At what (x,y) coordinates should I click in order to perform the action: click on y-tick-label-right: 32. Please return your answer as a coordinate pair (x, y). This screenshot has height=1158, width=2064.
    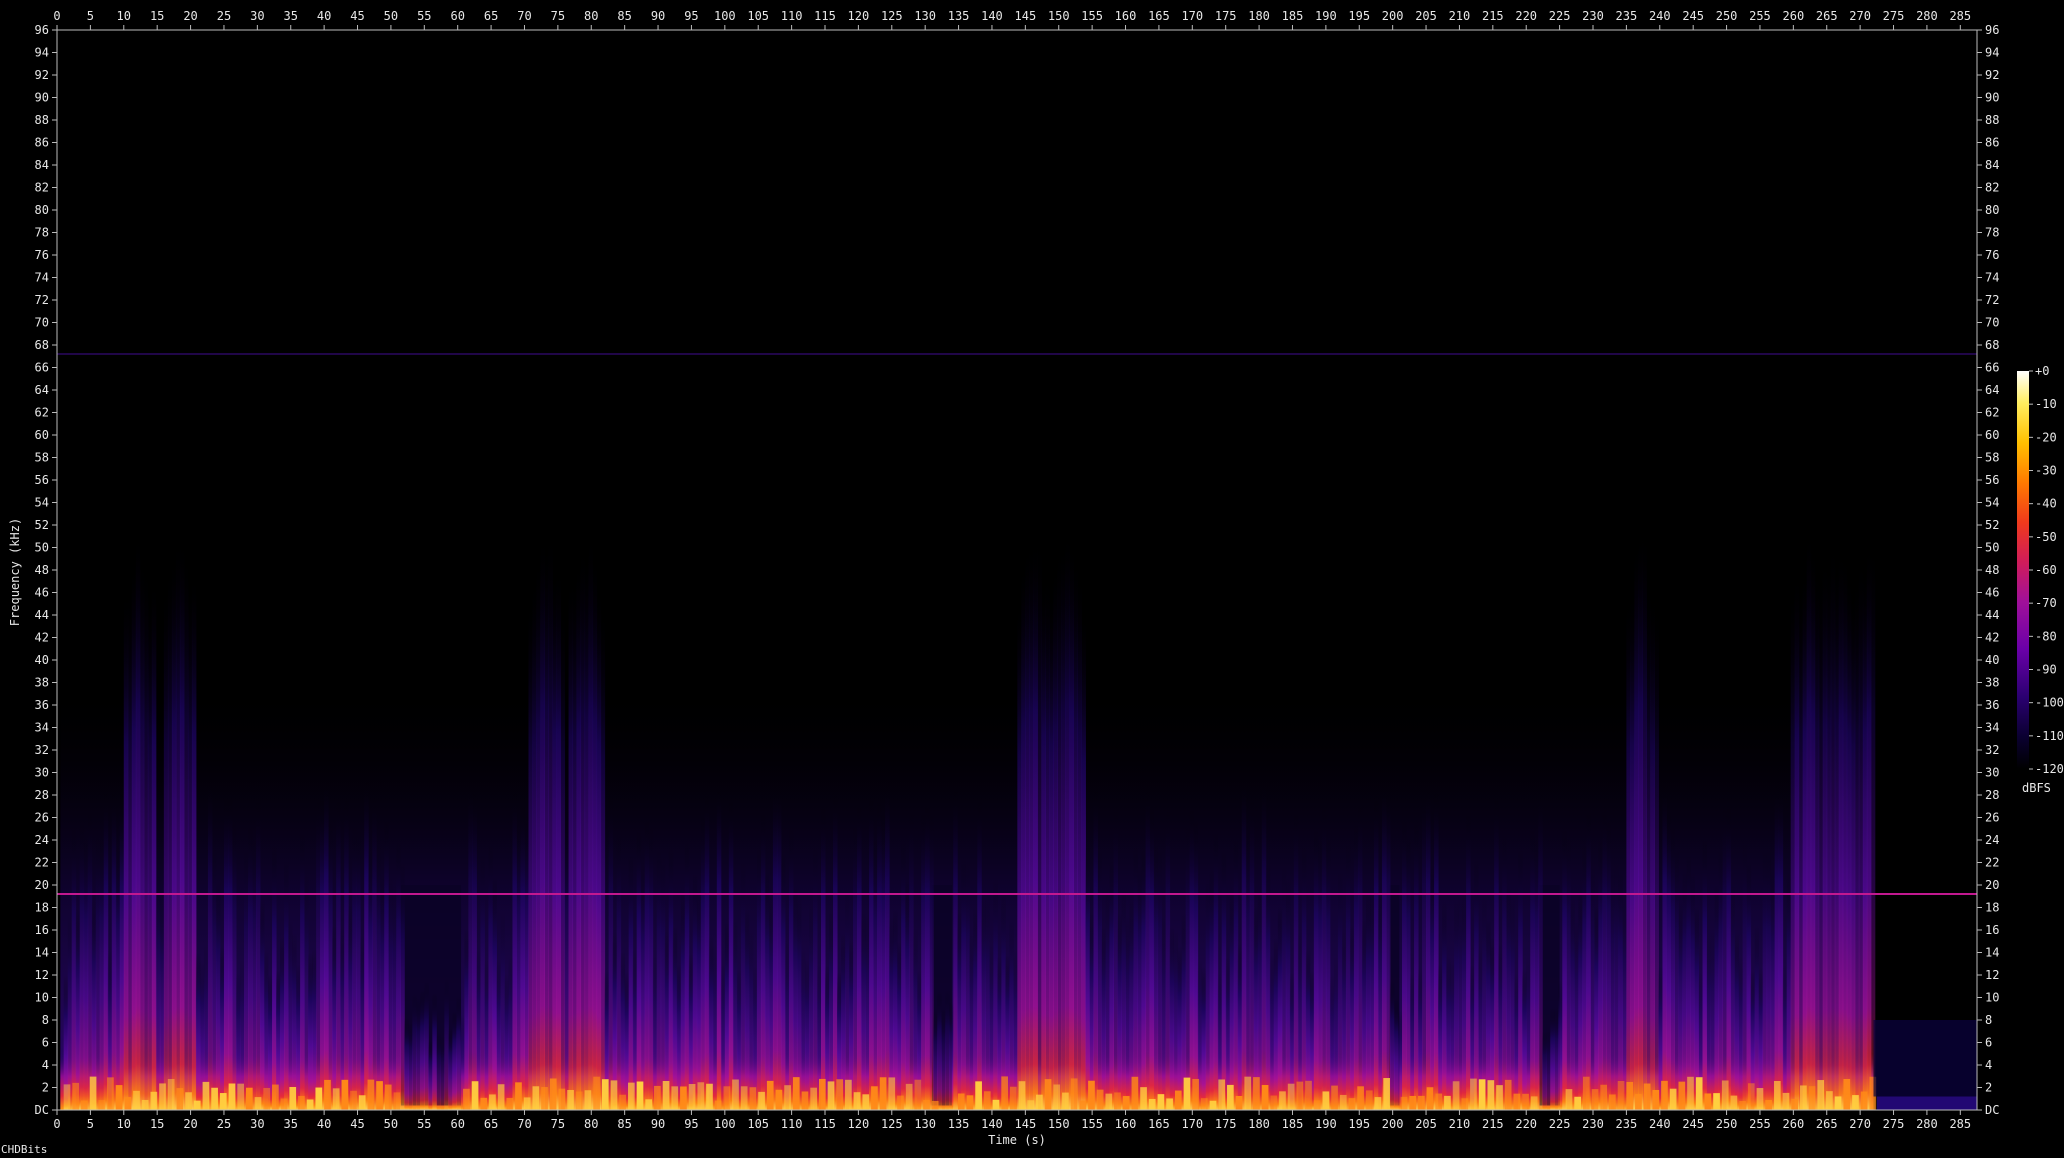
    Looking at the image, I should click on (1992, 750).